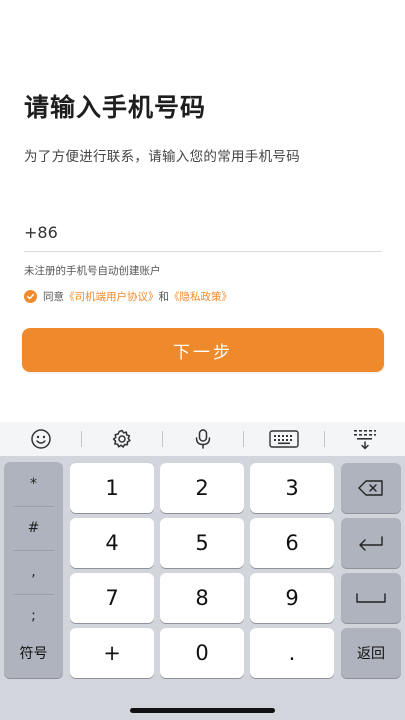 The width and height of the screenshot is (405, 720). What do you see at coordinates (33, 572) in the screenshot?
I see `symbol-key: ,` at bounding box center [33, 572].